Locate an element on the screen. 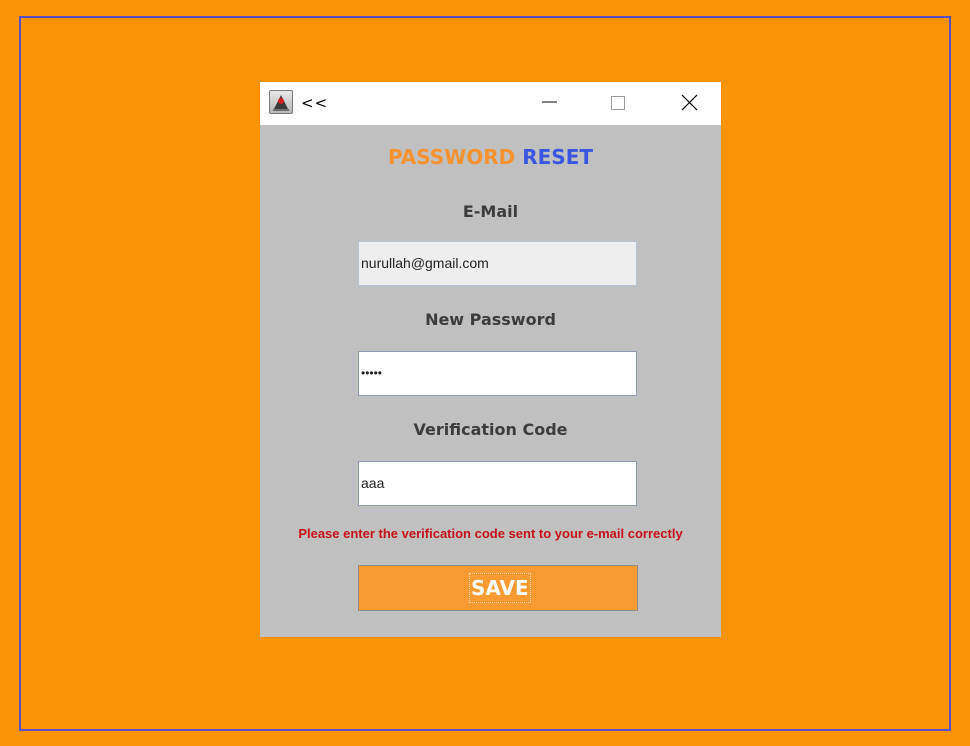 The height and width of the screenshot is (746, 970). title-word-reset: RESET is located at coordinates (558, 157).